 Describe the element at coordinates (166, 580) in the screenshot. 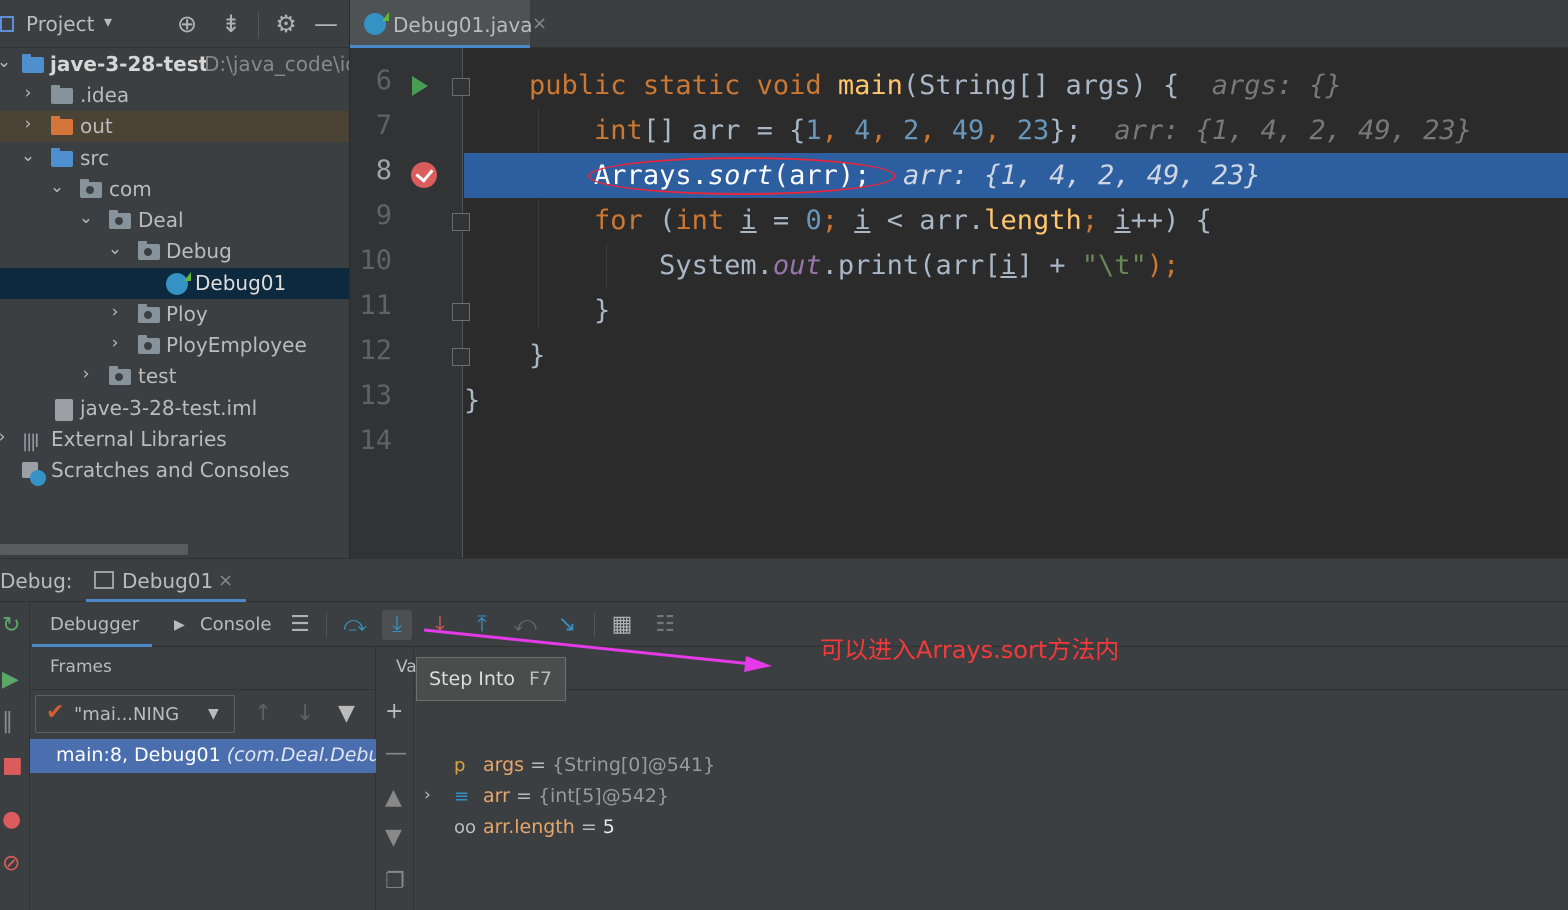

I see `tab-debug-session: Debug01 ×` at that location.